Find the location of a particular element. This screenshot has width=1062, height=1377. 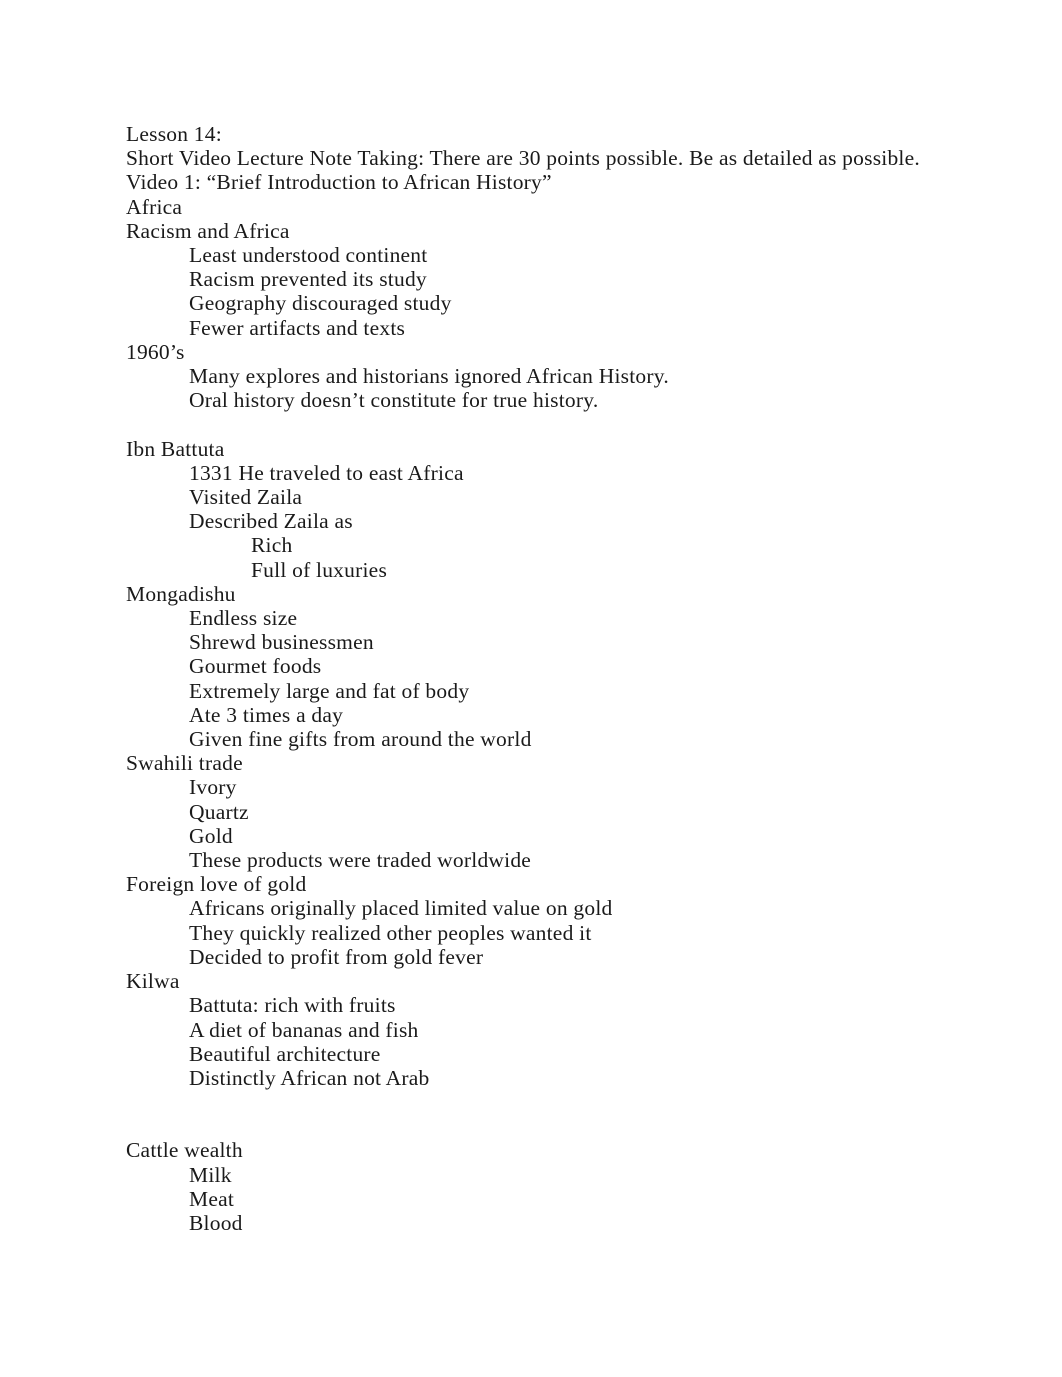

note-line: Quartz is located at coordinates (219, 811).